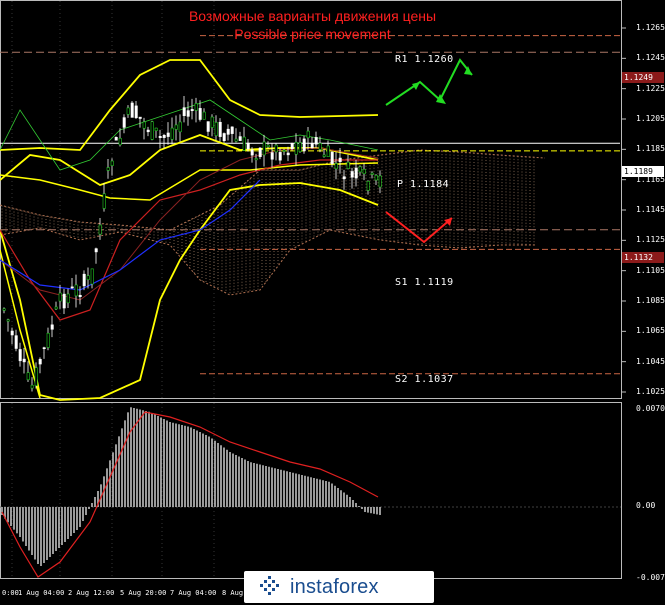 This screenshot has height=605, width=665. What do you see at coordinates (233, 593) in the screenshot?
I see `time-label: 8 Aug` at bounding box center [233, 593].